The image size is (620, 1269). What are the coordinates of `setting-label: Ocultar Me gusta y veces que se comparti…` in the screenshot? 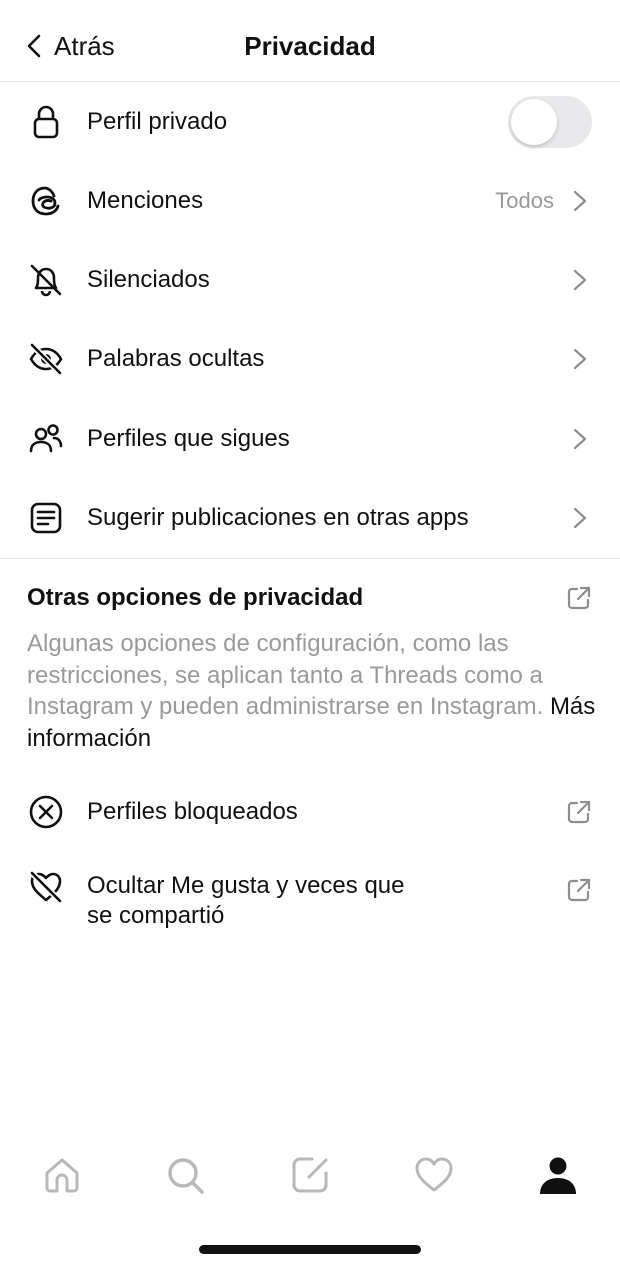 It's located at (245, 901).